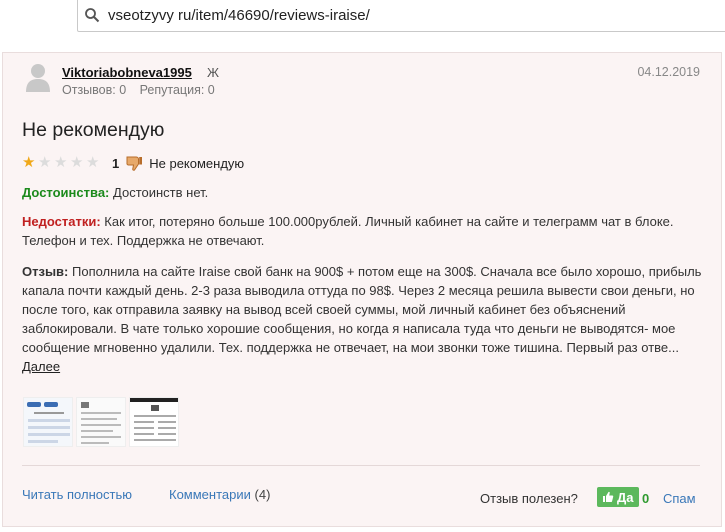 This screenshot has height=532, width=725. Describe the element at coordinates (41, 366) in the screenshot. I see `read-more-link: Далее` at that location.